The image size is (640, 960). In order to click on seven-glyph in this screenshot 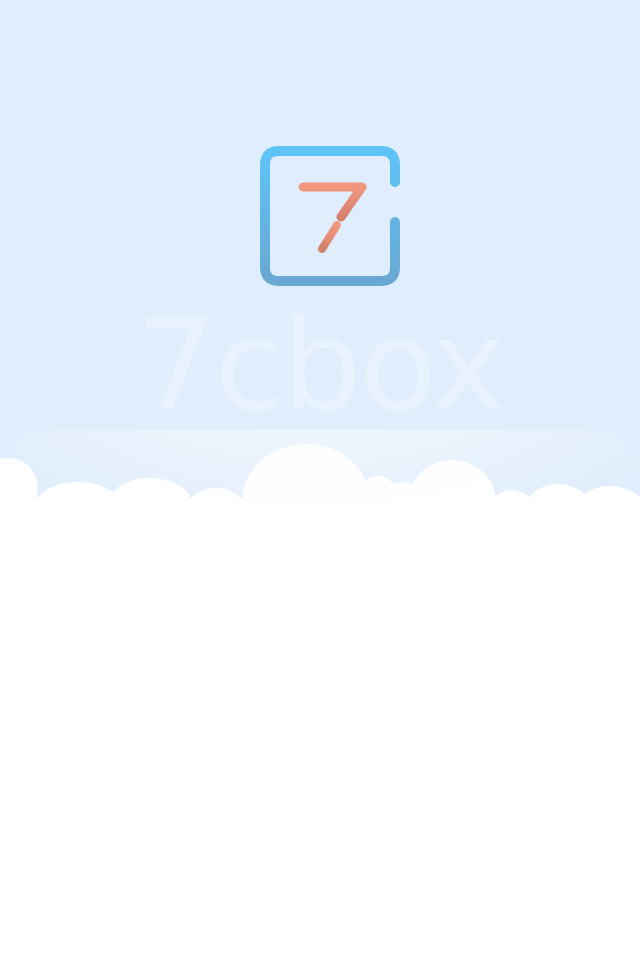, I will do `click(332, 217)`.